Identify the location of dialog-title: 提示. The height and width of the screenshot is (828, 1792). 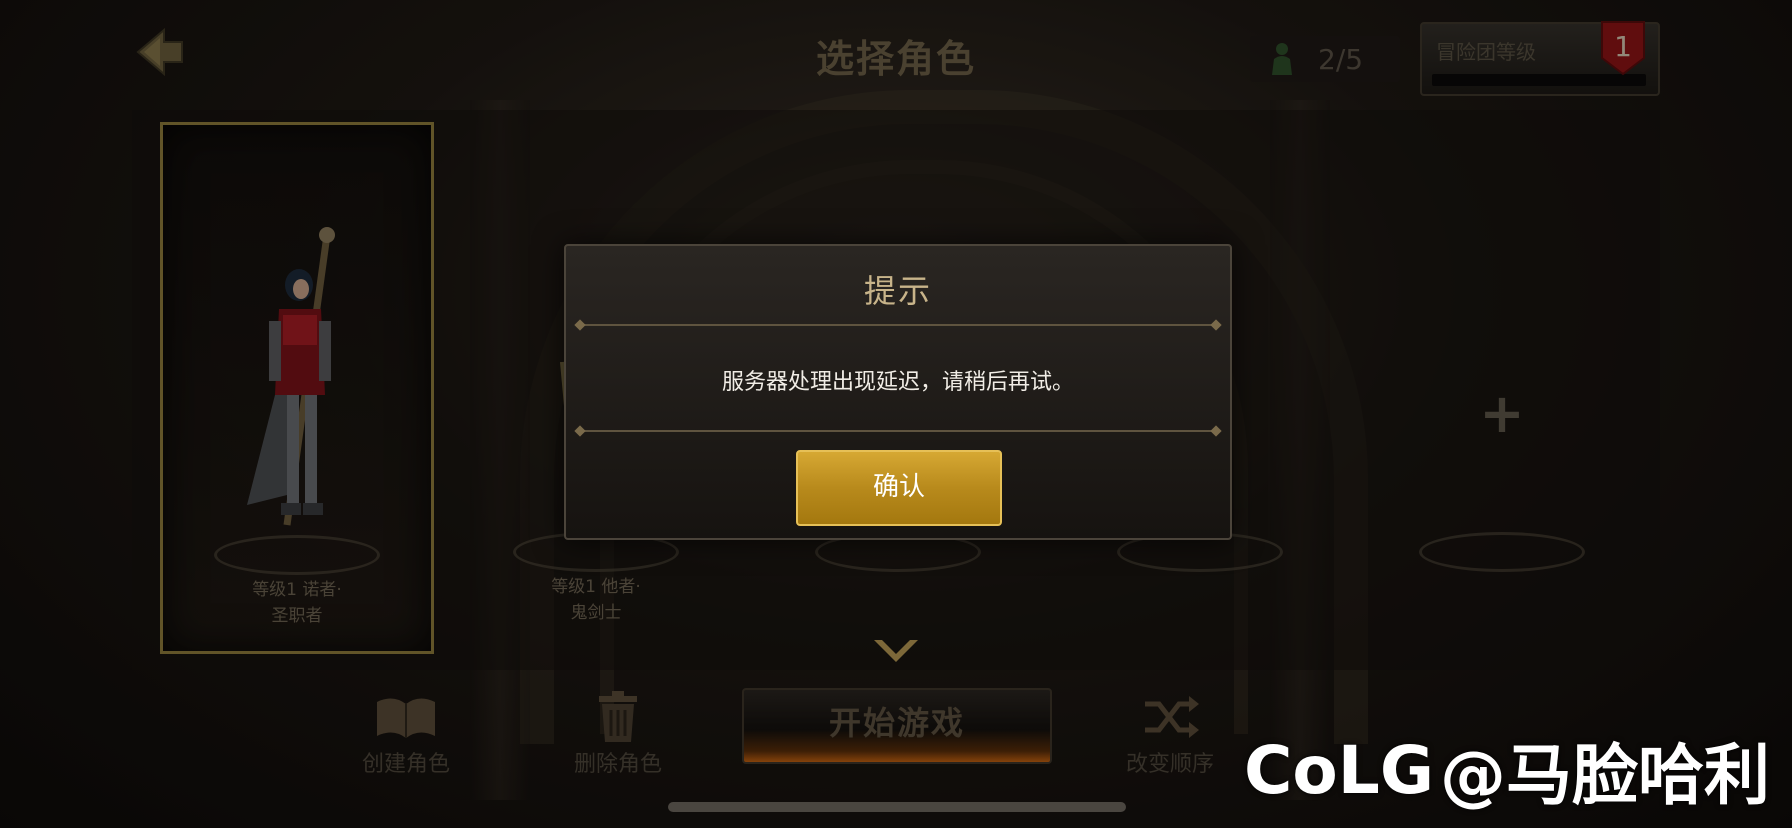
(897, 291).